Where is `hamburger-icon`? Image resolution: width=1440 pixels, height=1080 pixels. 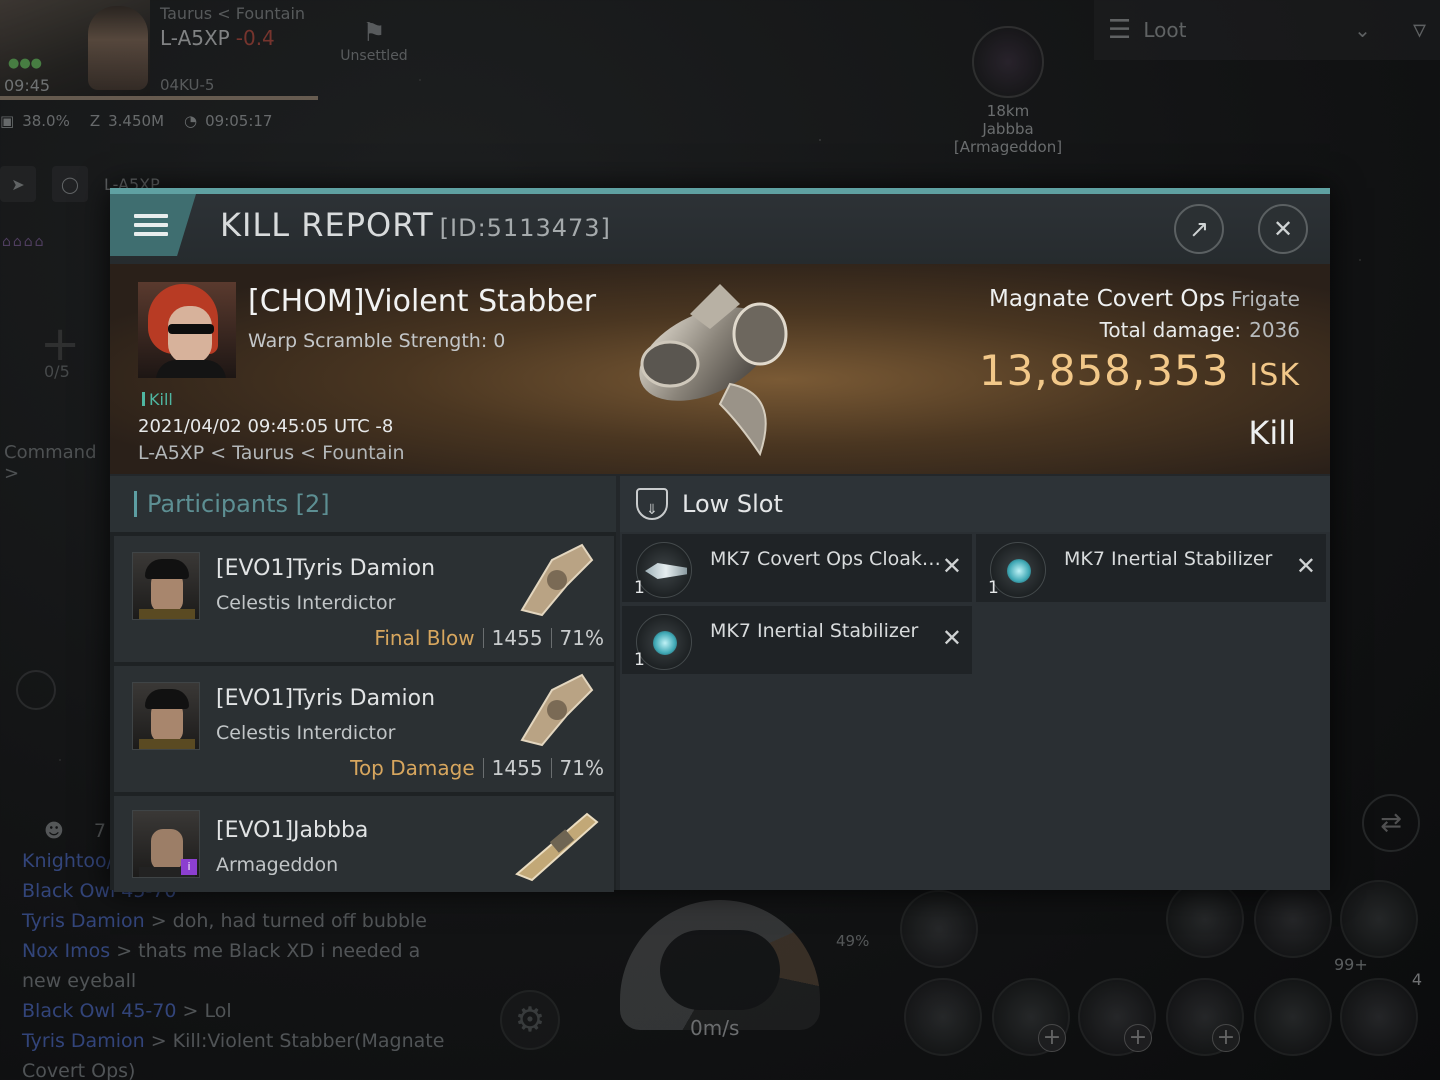
hamburger-icon is located at coordinates (151, 225).